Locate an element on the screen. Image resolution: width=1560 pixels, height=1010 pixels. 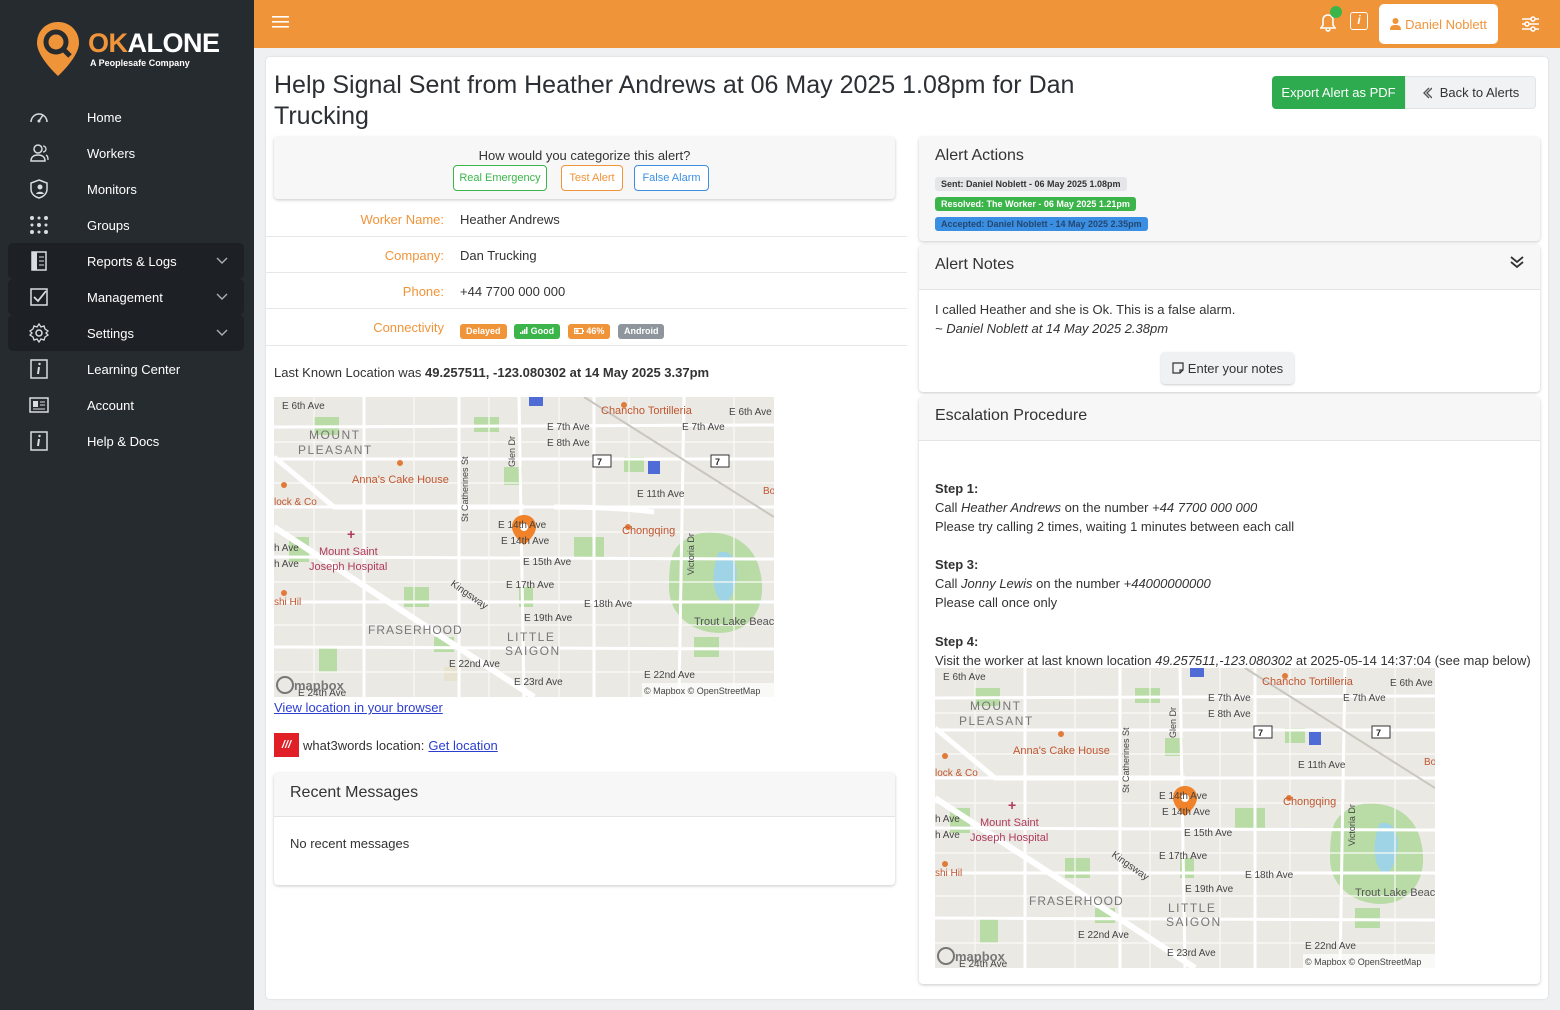
back-to-alerts-button: Back to Alerts is located at coordinates (1470, 92).